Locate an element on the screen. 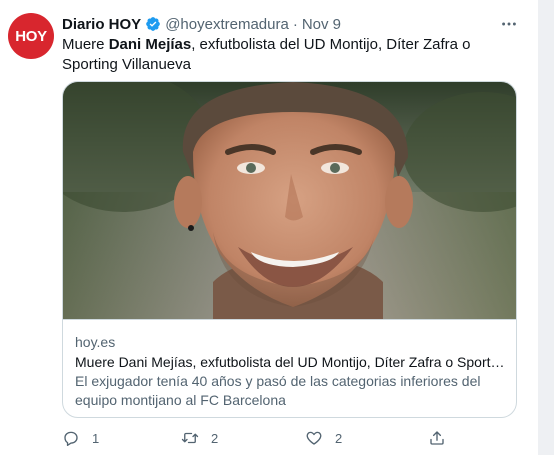 The image size is (554, 455). avatar-logo-text: HOY is located at coordinates (31, 36).